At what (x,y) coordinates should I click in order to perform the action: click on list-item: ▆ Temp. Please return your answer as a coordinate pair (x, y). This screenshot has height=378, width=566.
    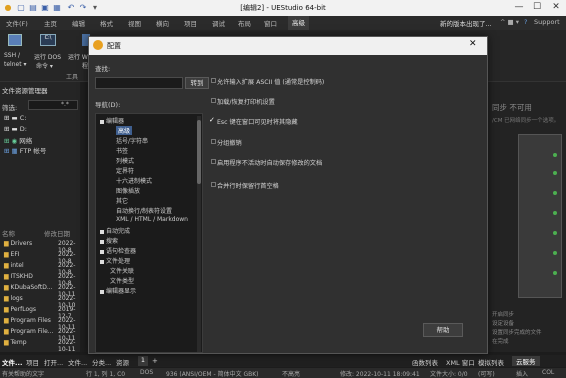
    Looking at the image, I should click on (15, 342).